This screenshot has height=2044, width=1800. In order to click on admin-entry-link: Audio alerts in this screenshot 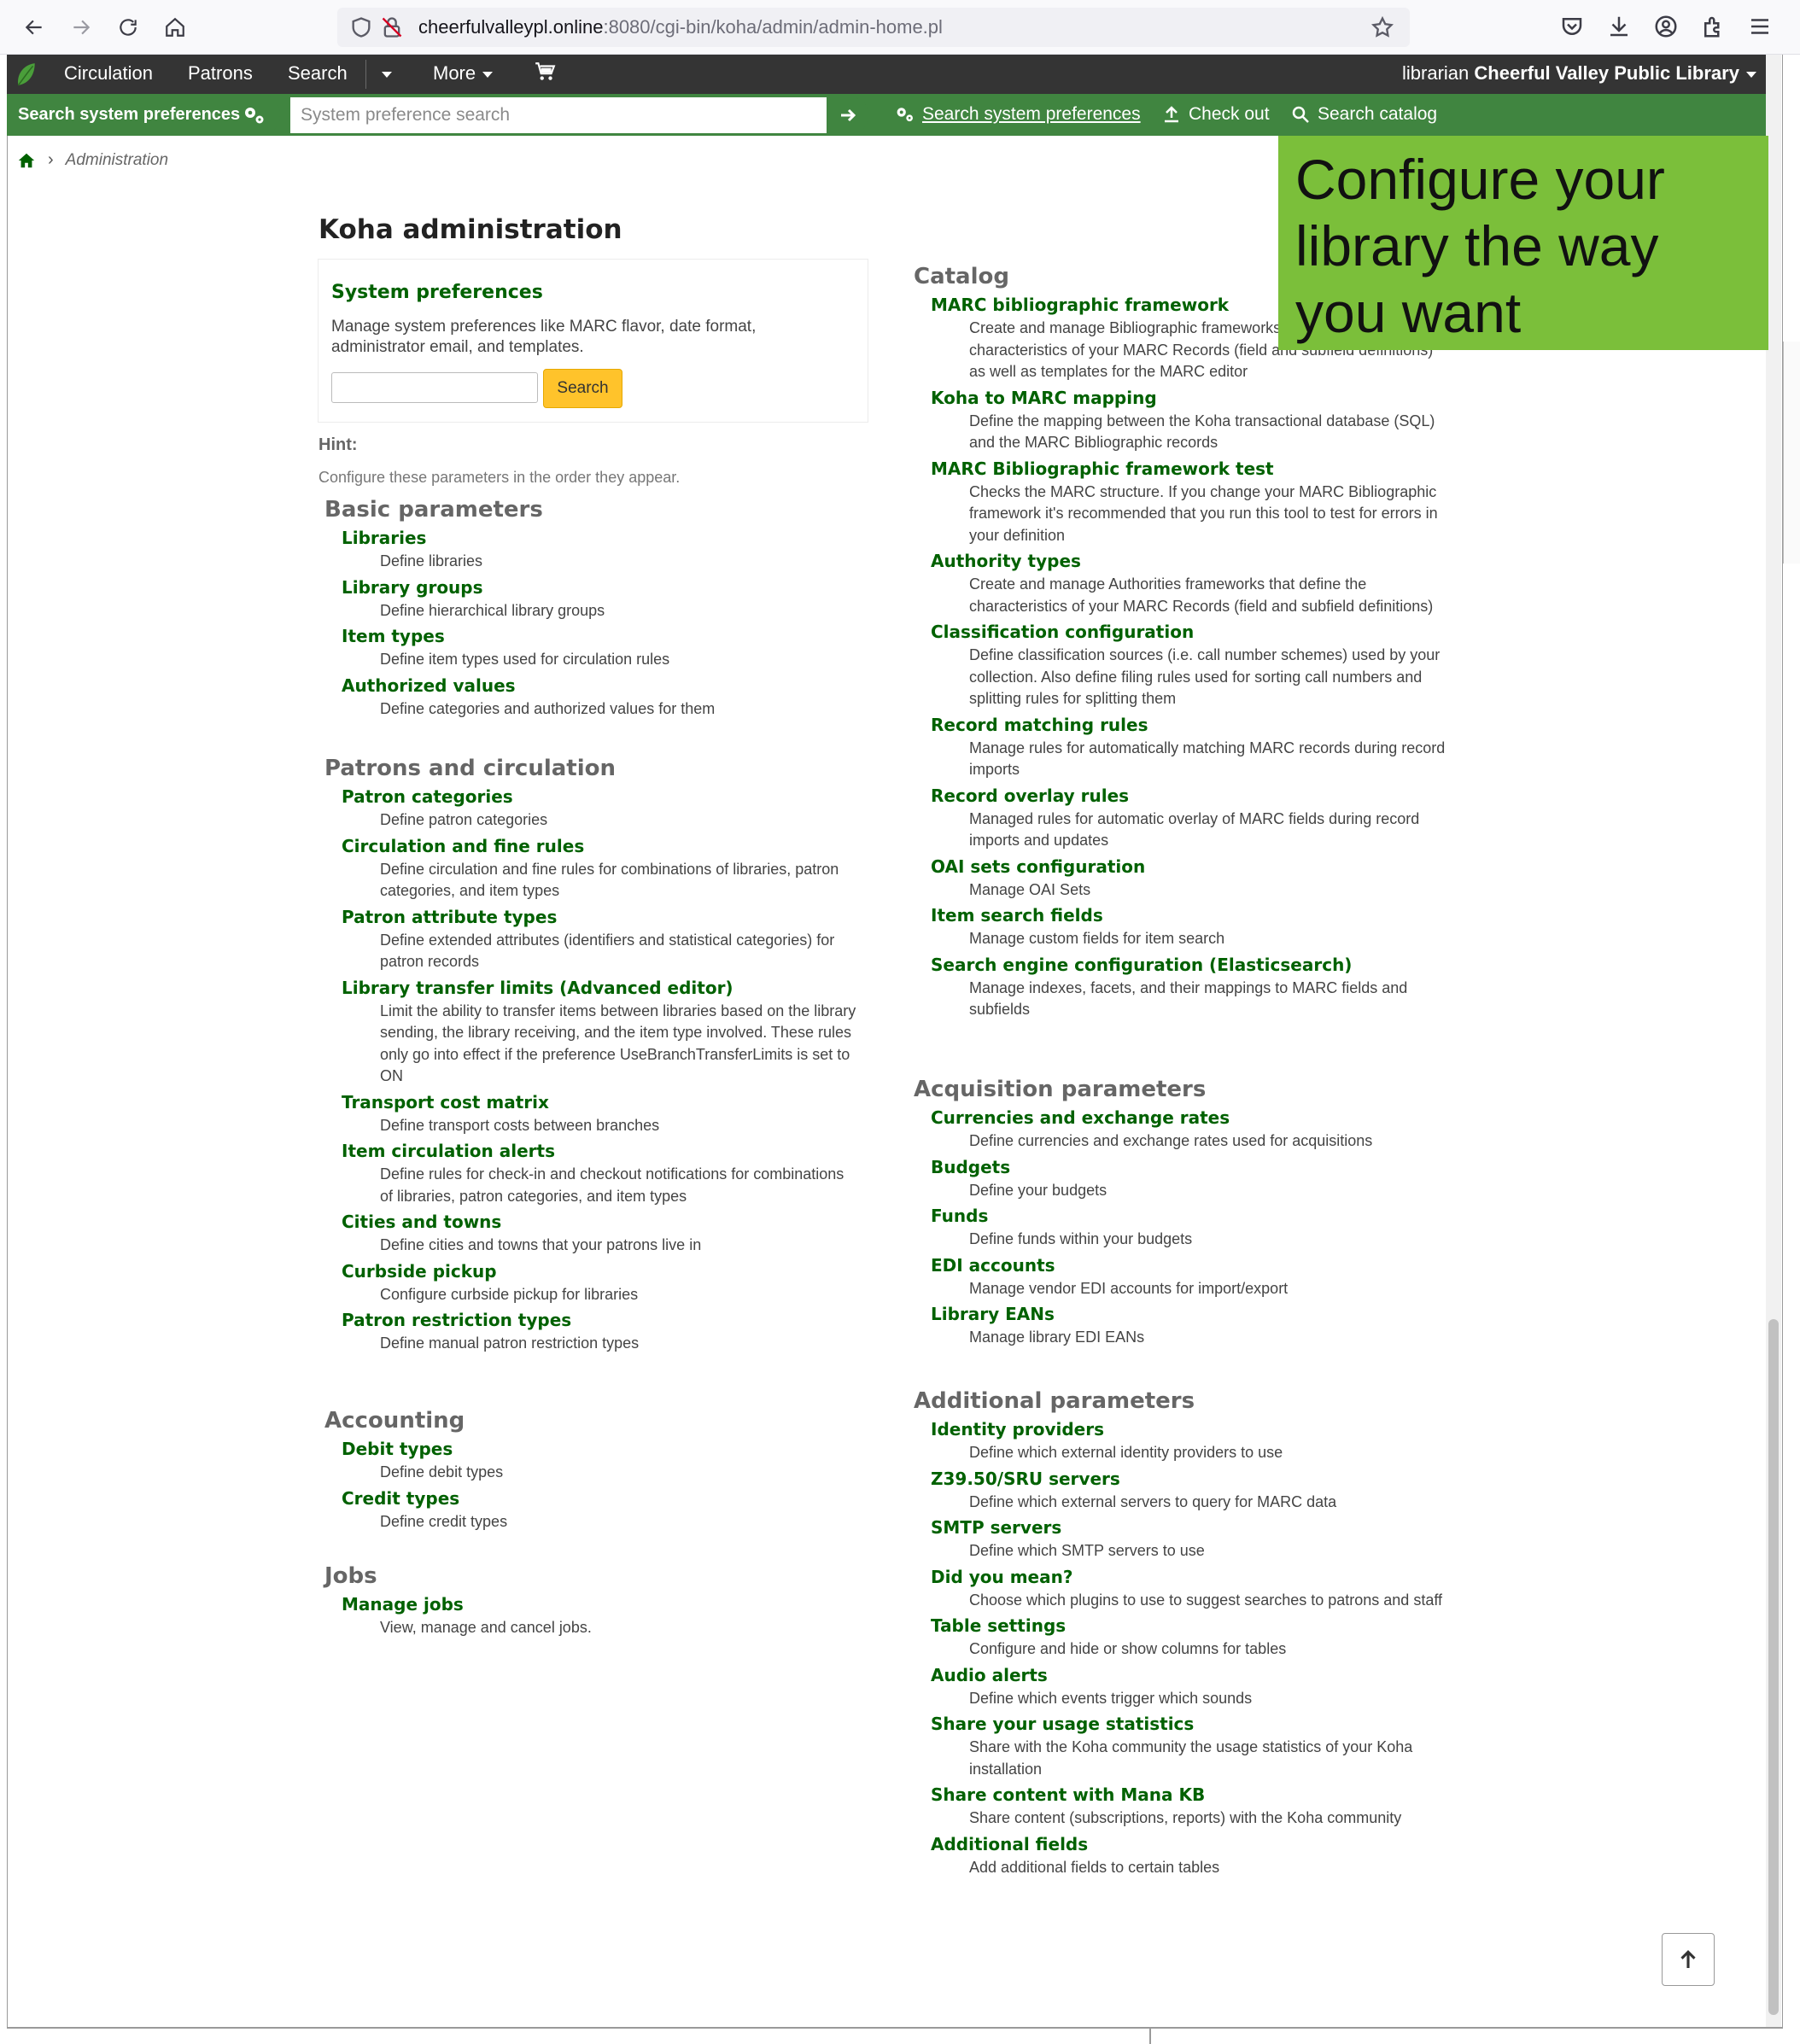, I will do `click(1200, 1675)`.